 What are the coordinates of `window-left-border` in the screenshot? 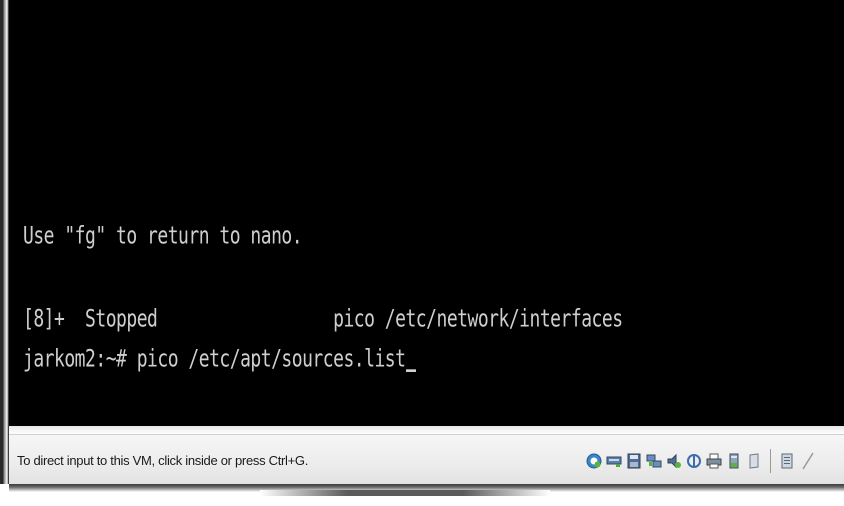 It's located at (4, 245).